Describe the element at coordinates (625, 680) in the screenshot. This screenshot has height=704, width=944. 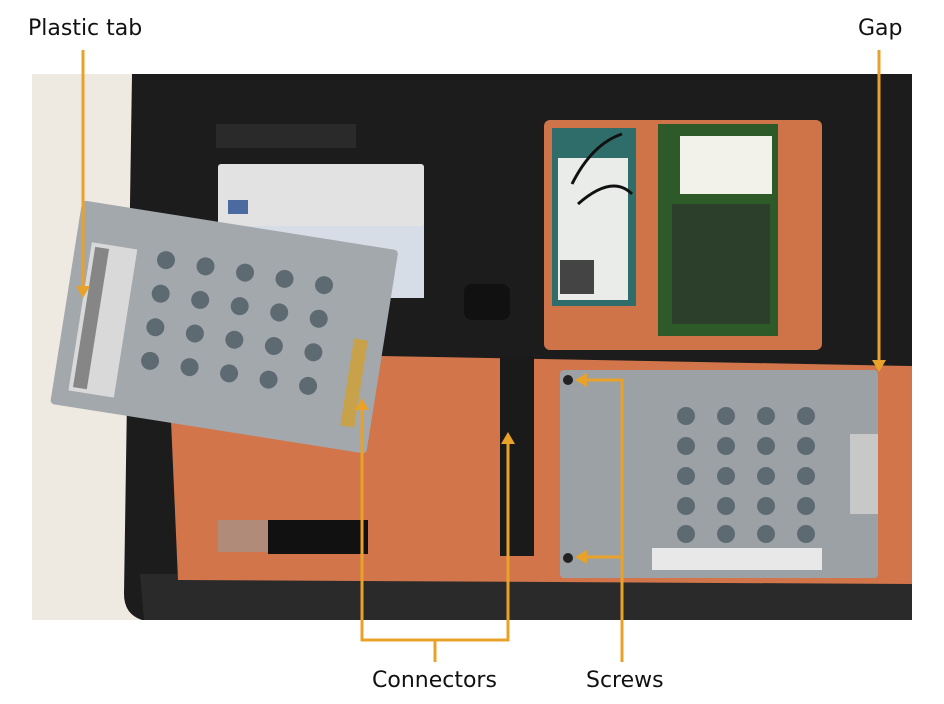
I see `screws-label: Screws` at that location.